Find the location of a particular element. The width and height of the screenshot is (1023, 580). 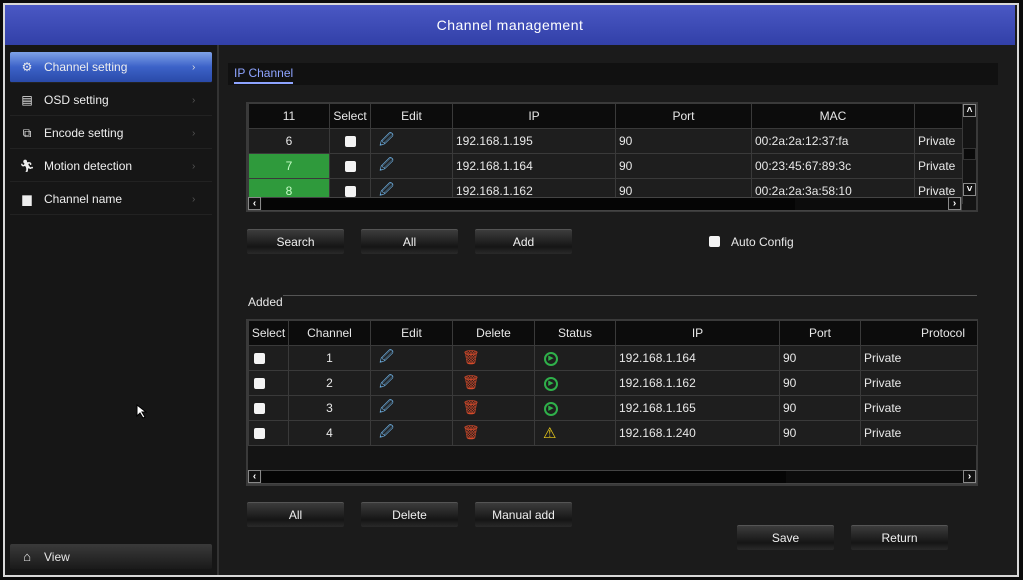

auto-config-label: Auto Config is located at coordinates (762, 242).